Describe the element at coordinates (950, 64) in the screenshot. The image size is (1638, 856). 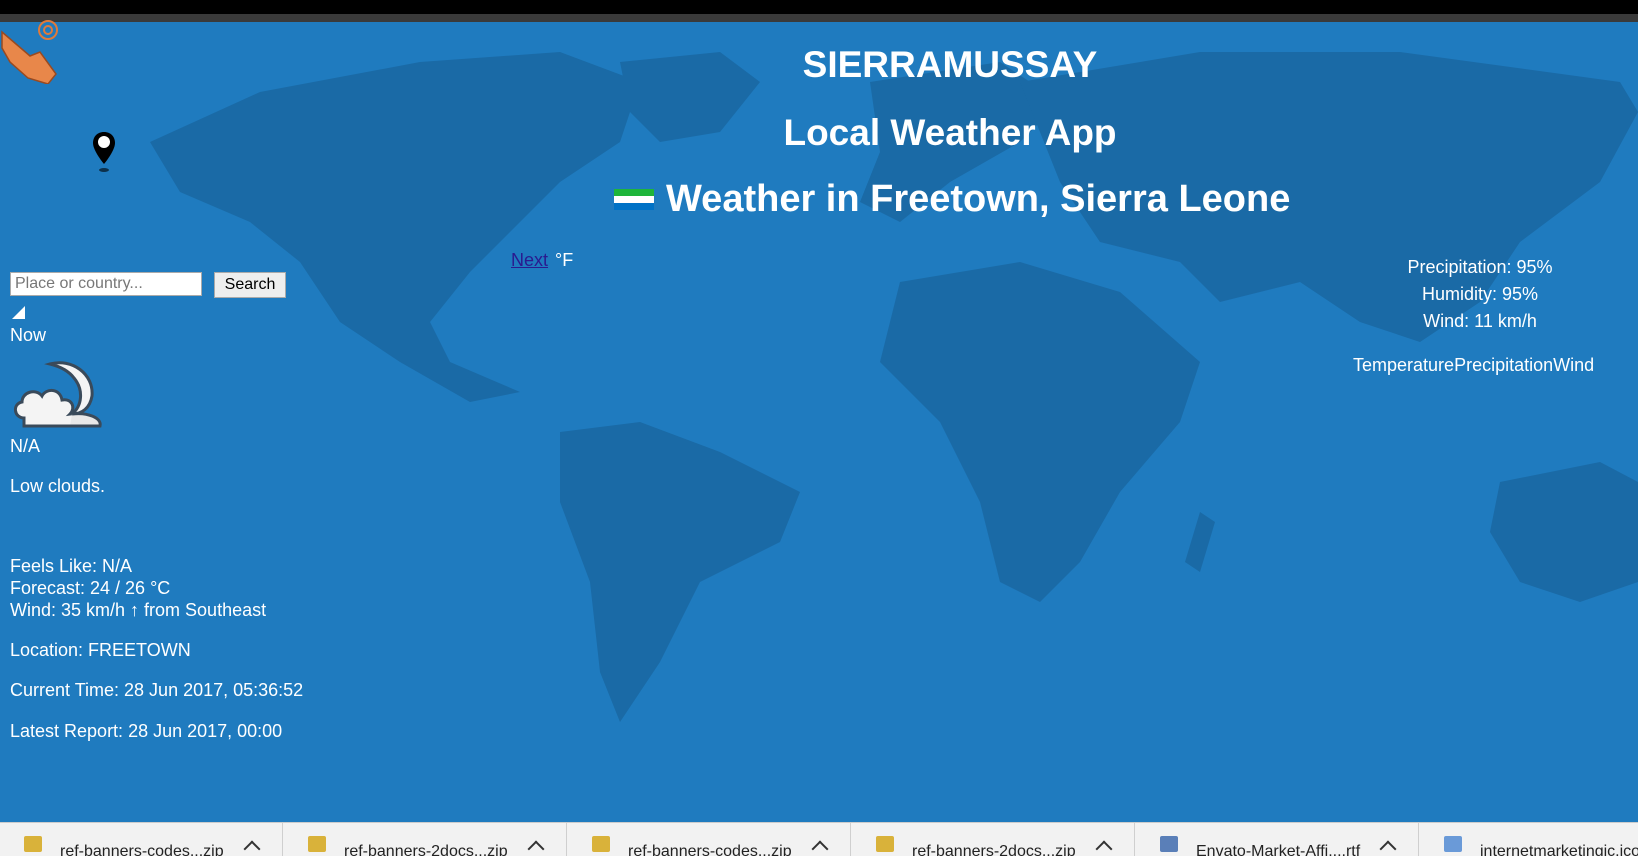
I see `site-title: SIERRAMUSSAY` at that location.